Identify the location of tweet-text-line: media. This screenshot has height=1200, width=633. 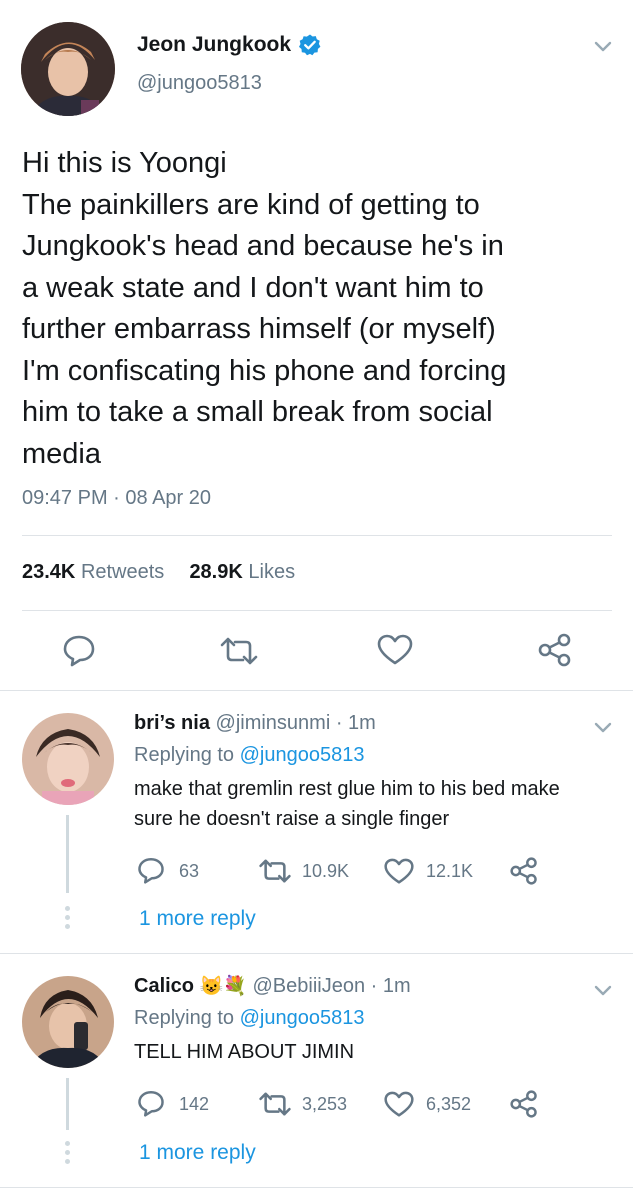
(61, 453).